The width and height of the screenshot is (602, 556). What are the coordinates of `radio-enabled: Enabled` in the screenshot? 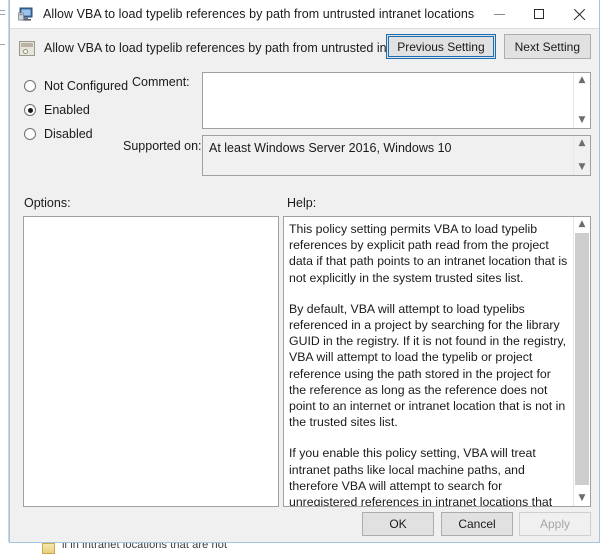 It's located at (79, 110).